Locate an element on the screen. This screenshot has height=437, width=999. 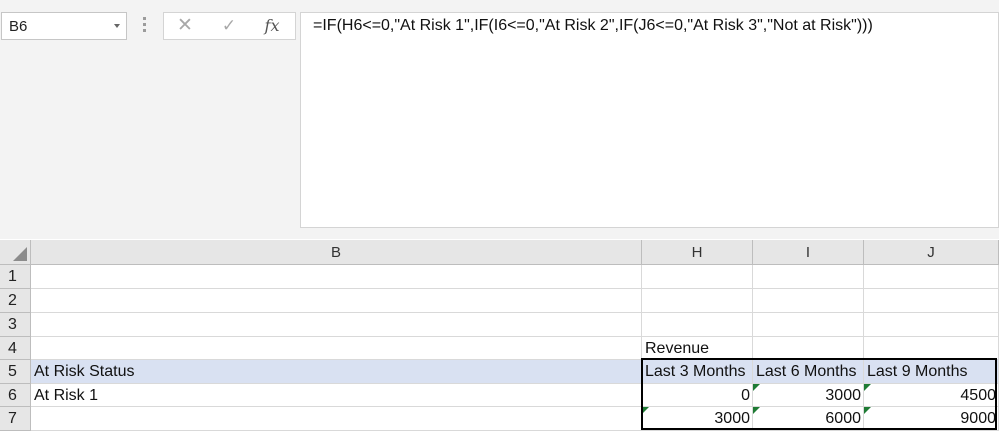
cell-j5: Last 9 Months is located at coordinates (931, 372).